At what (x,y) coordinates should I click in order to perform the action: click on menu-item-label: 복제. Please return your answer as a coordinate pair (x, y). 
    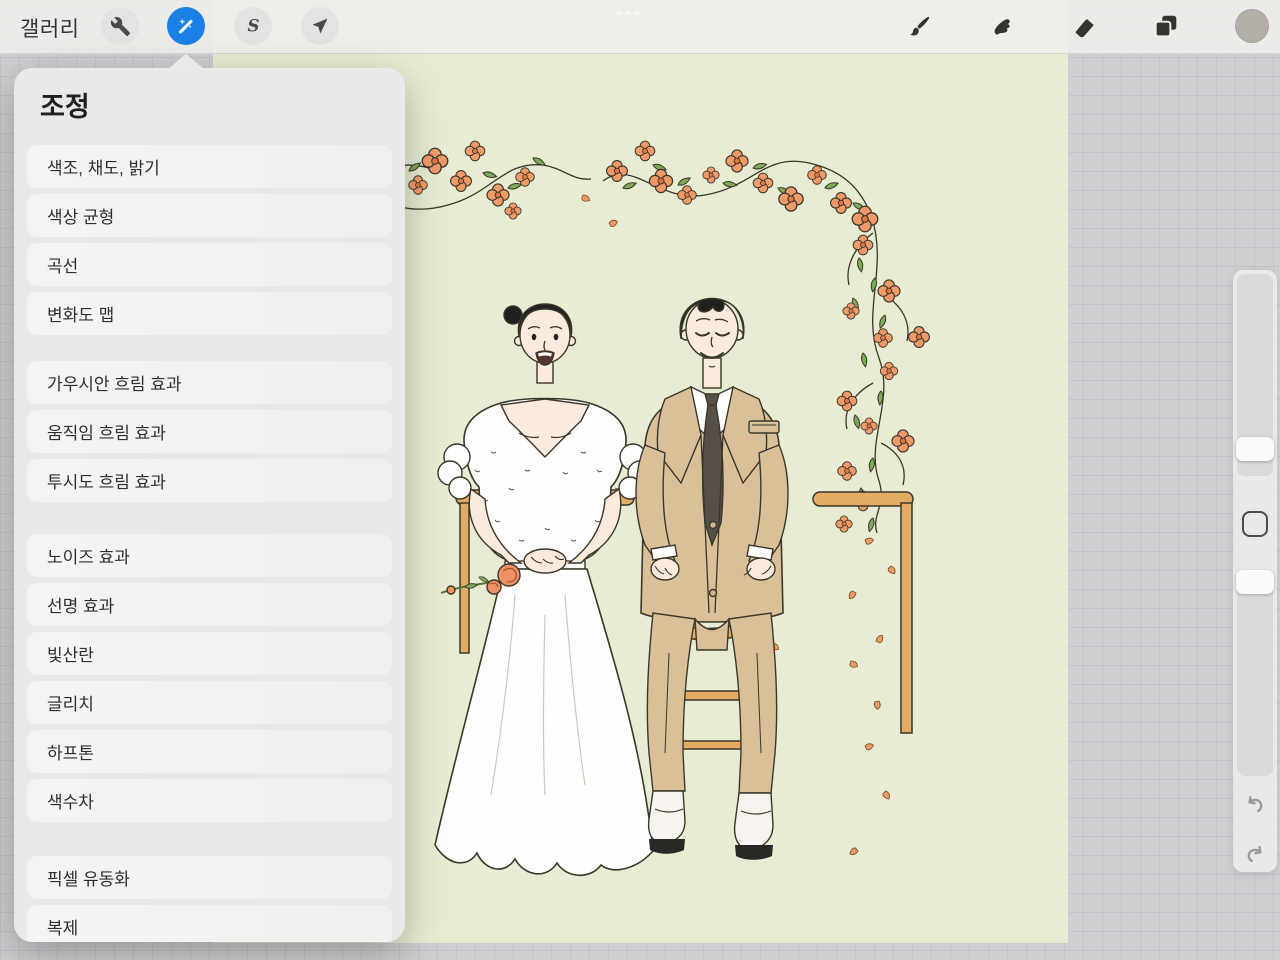
    Looking at the image, I should click on (63, 928).